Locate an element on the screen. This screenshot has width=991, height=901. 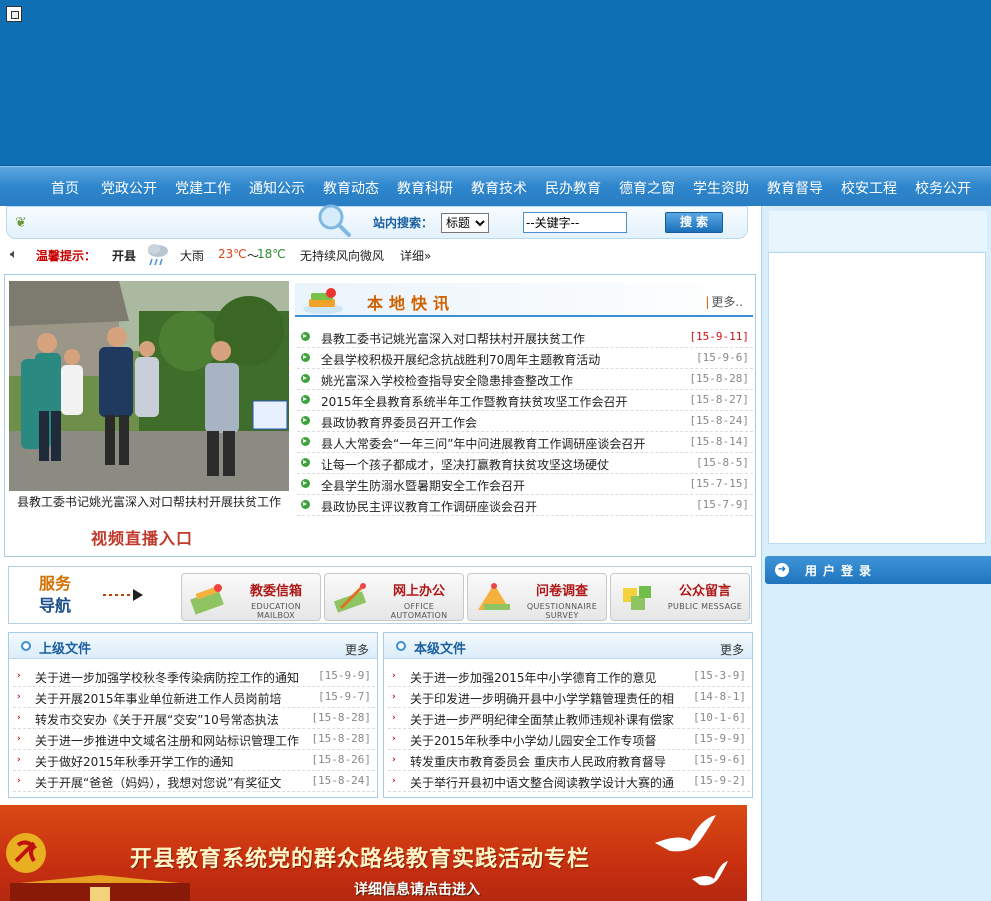
list-item: › 关于进一步加强2015年中小学德育工作的意见 [15-3-9] is located at coordinates (569, 676).